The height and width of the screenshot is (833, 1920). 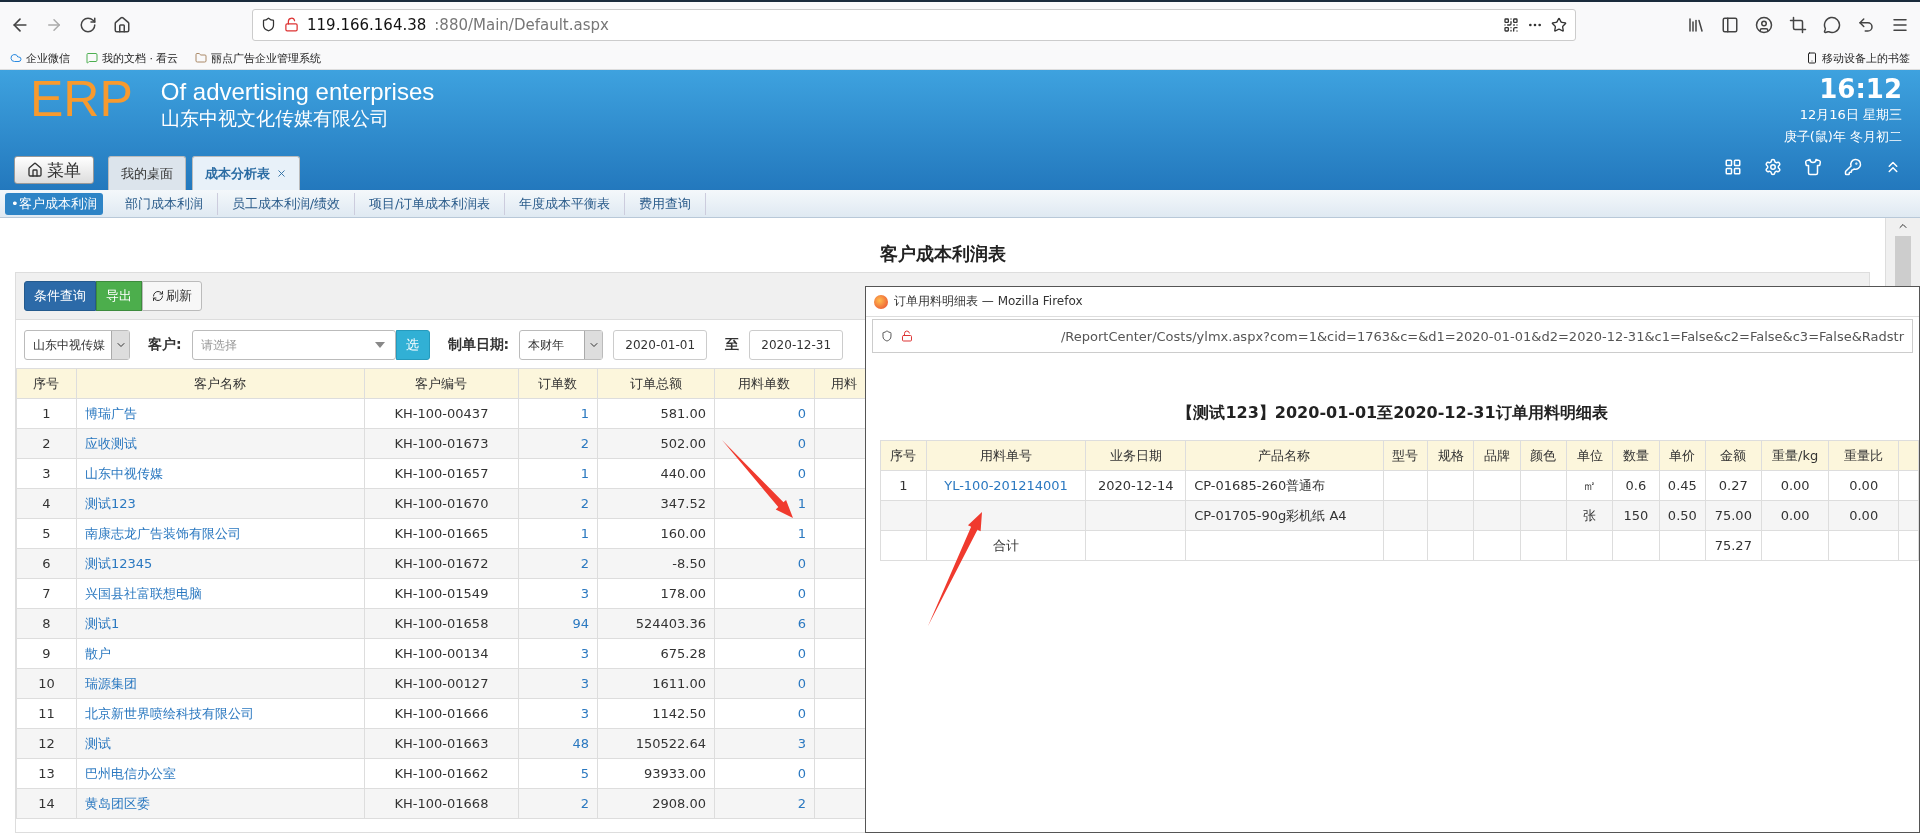 What do you see at coordinates (281, 173) in the screenshot?
I see `close-icon` at bounding box center [281, 173].